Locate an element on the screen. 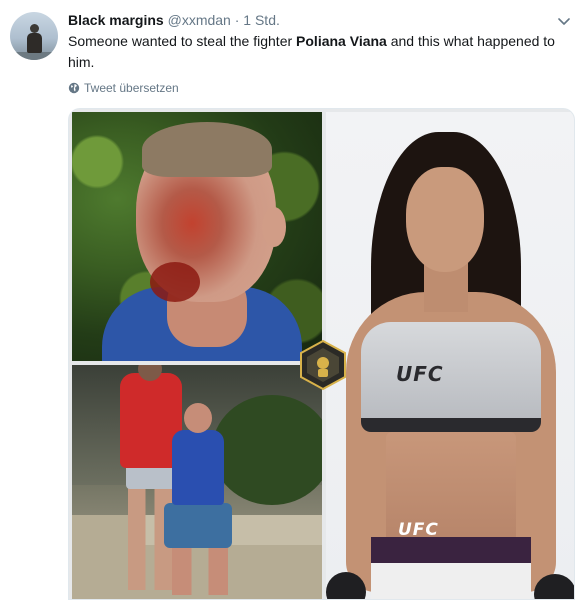  tweet-timestamp: 1 Std. is located at coordinates (261, 20).